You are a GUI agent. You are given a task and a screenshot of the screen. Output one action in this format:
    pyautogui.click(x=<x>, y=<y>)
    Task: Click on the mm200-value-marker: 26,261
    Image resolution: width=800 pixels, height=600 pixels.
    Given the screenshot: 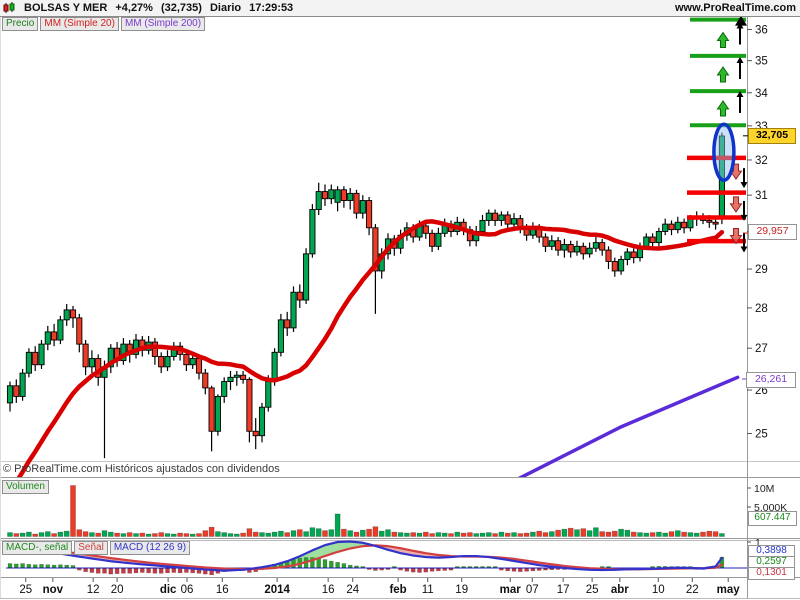 What is the action you would take?
    pyautogui.click(x=771, y=380)
    